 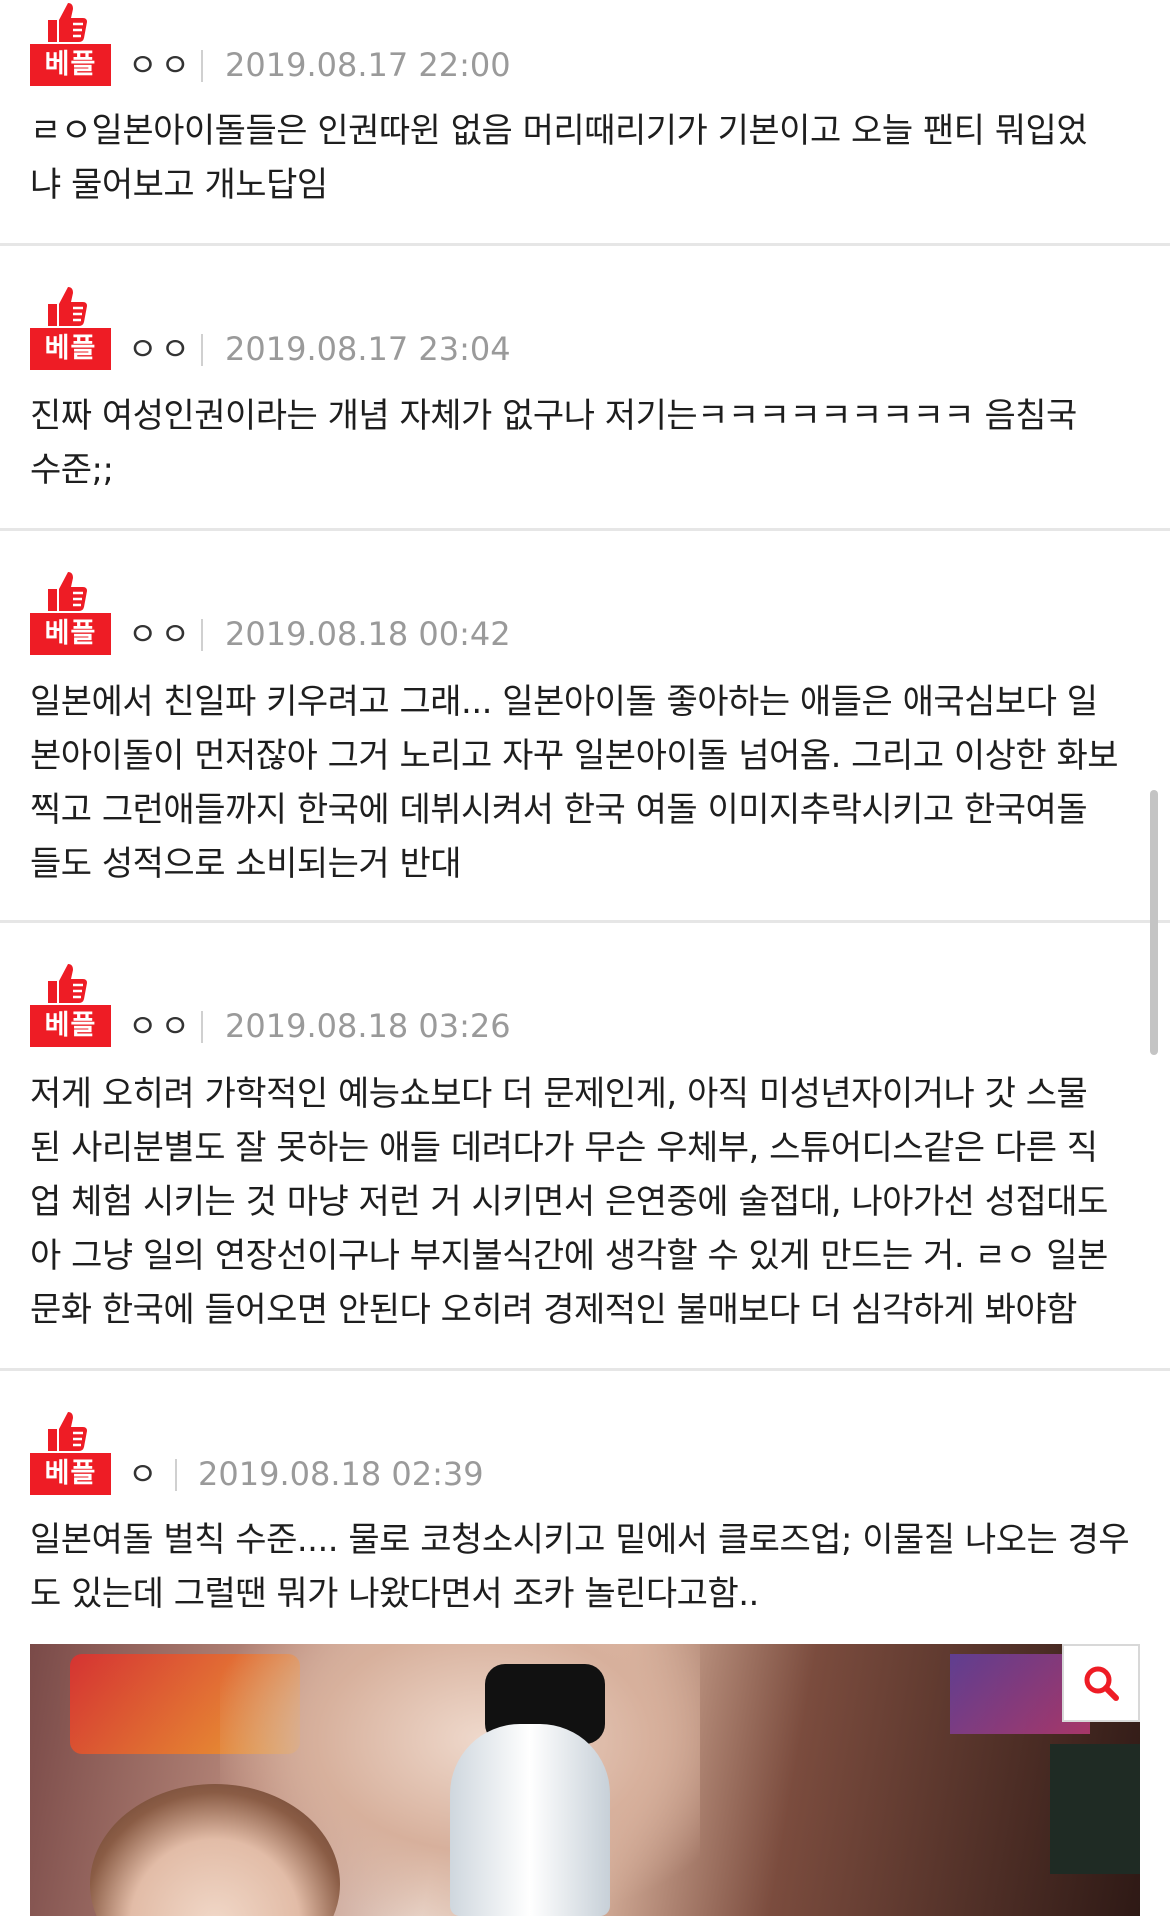 What do you see at coordinates (368, 65) in the screenshot?
I see `comment-date: 2019.08.17 22:00` at bounding box center [368, 65].